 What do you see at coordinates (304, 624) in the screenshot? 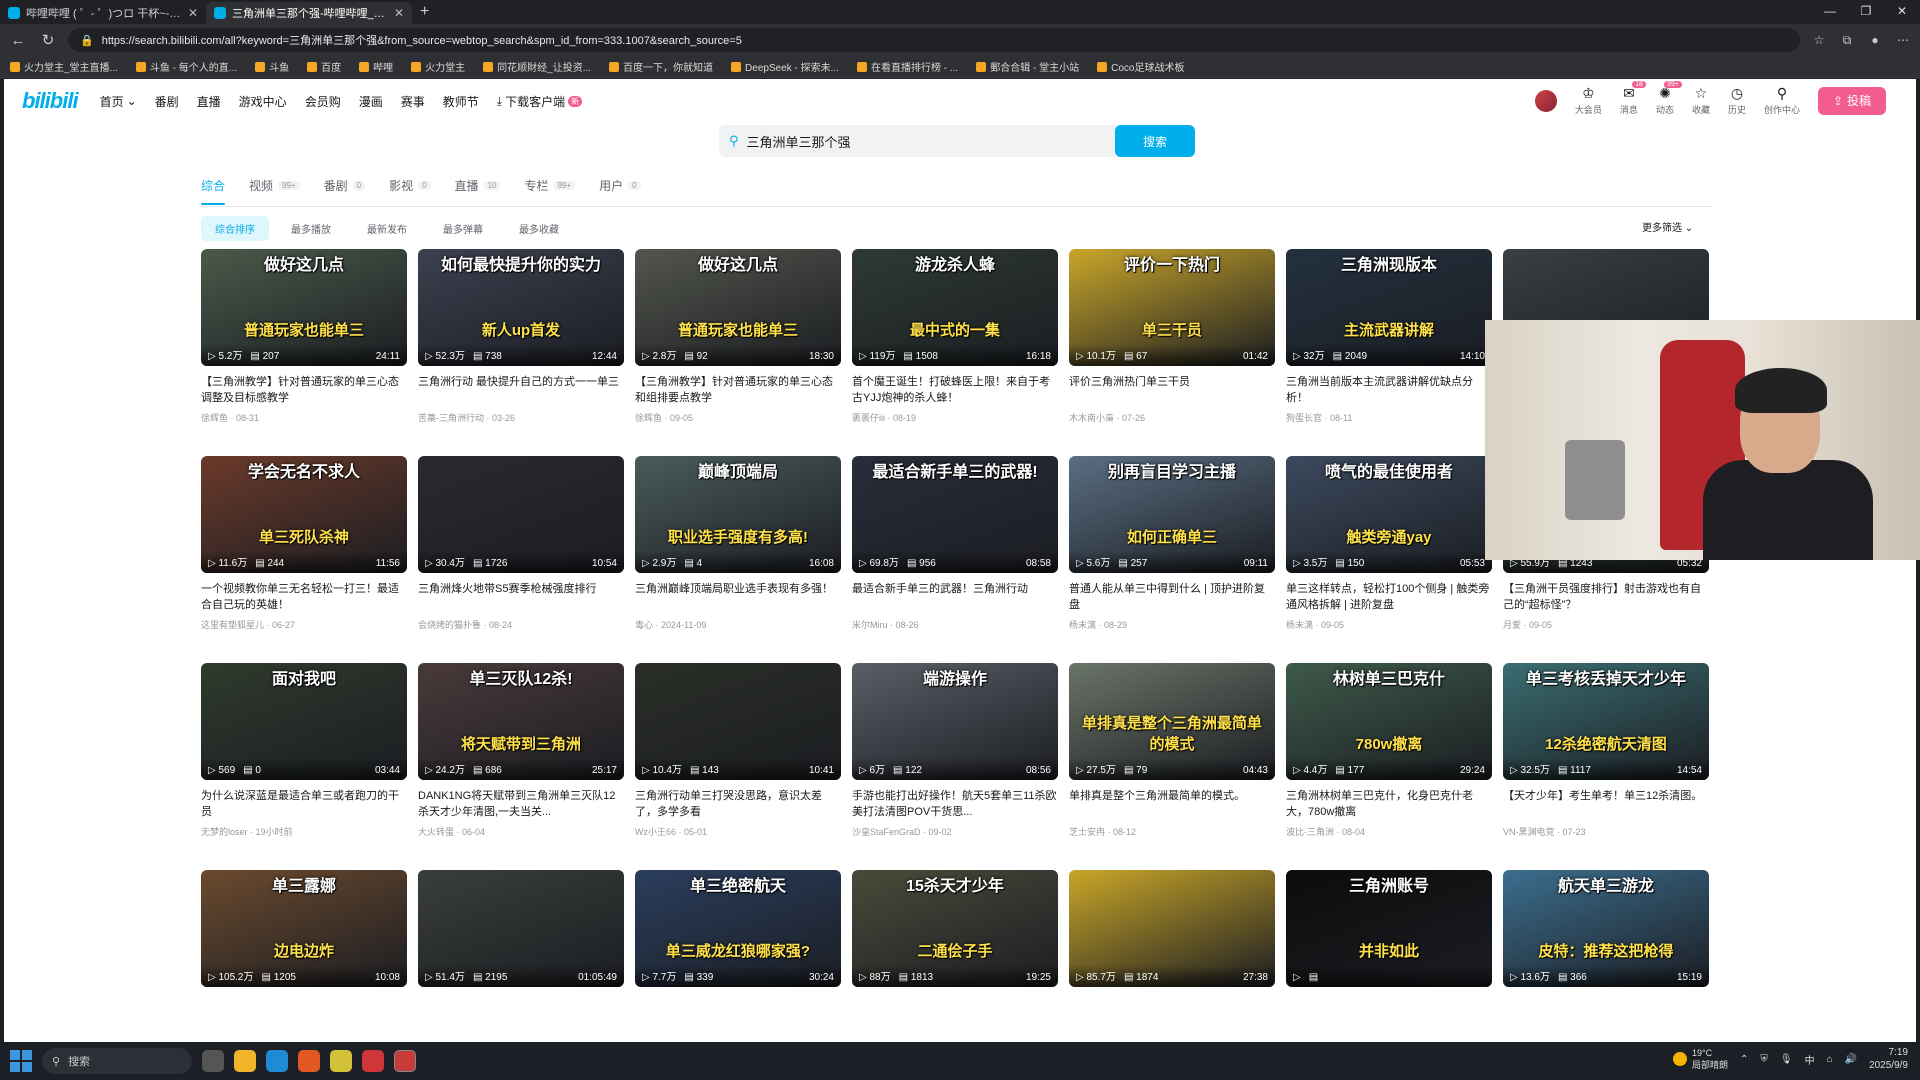
I see `video-meta: 这里有垫狐星儿 · 06-27` at bounding box center [304, 624].